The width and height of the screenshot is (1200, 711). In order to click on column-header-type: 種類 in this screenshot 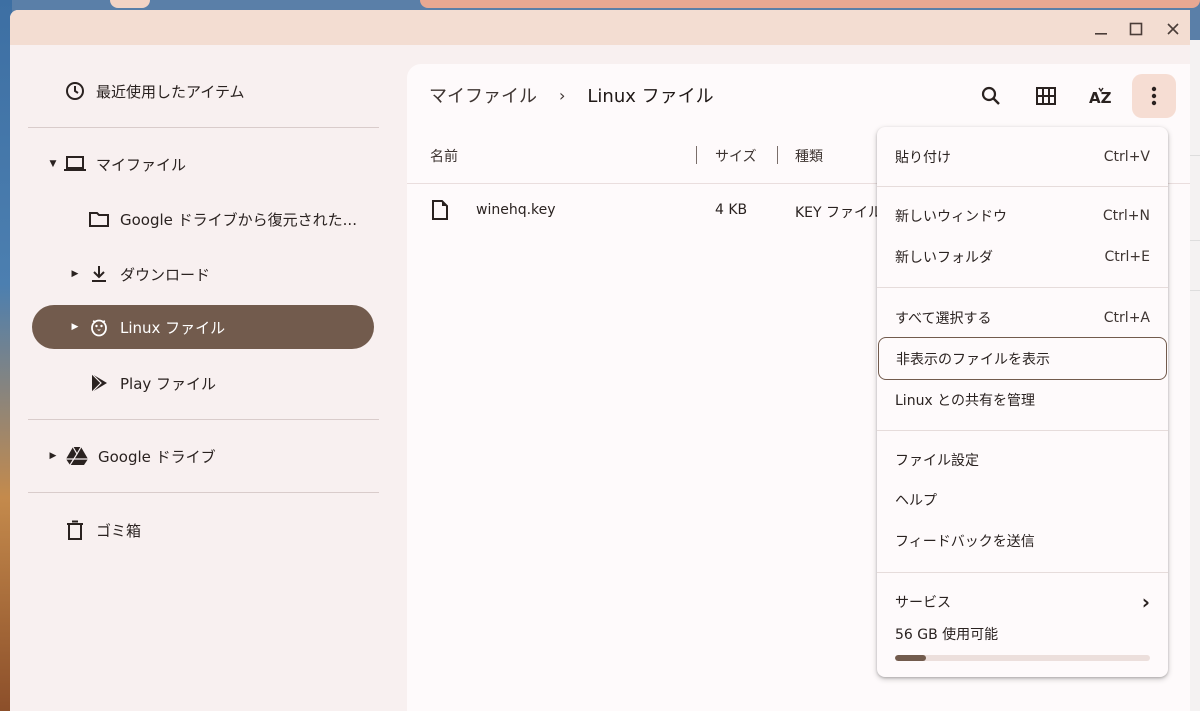, I will do `click(809, 156)`.